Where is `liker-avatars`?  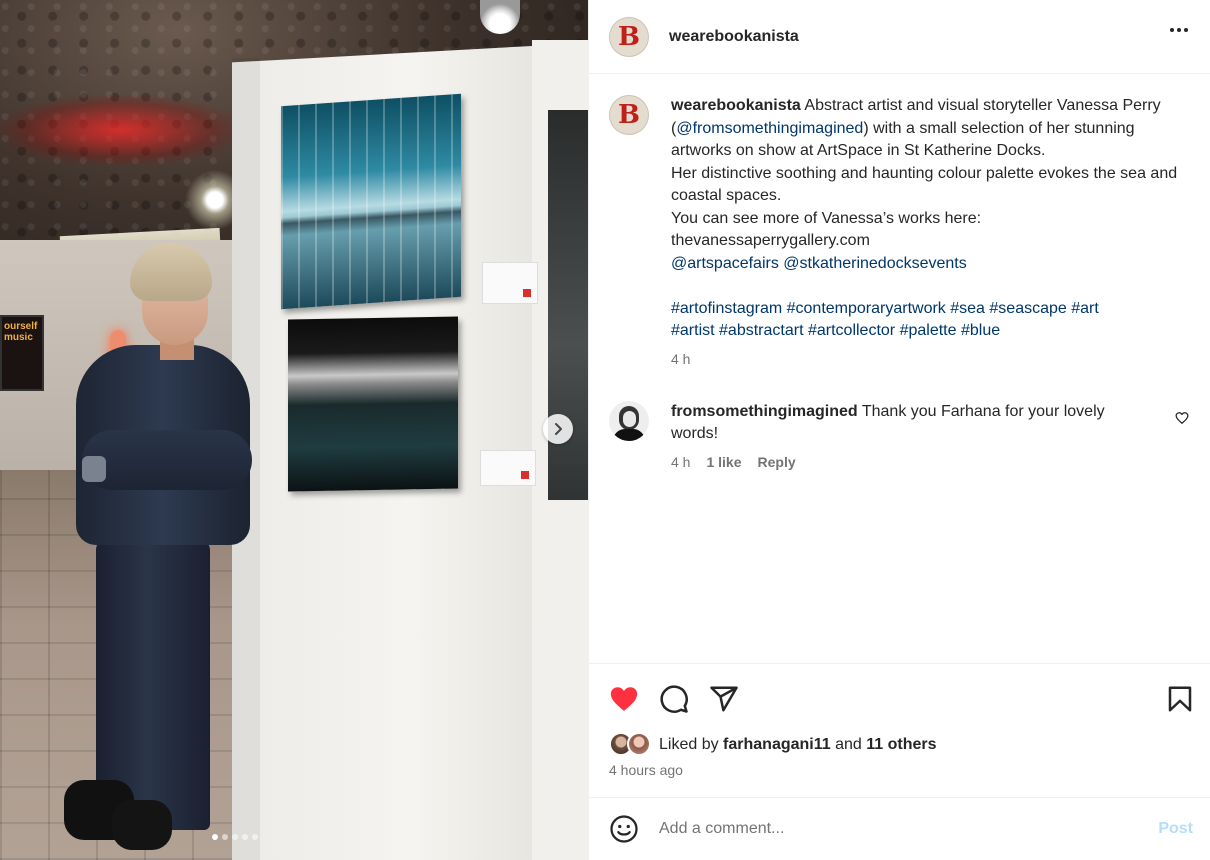
liker-avatars is located at coordinates (632, 745).